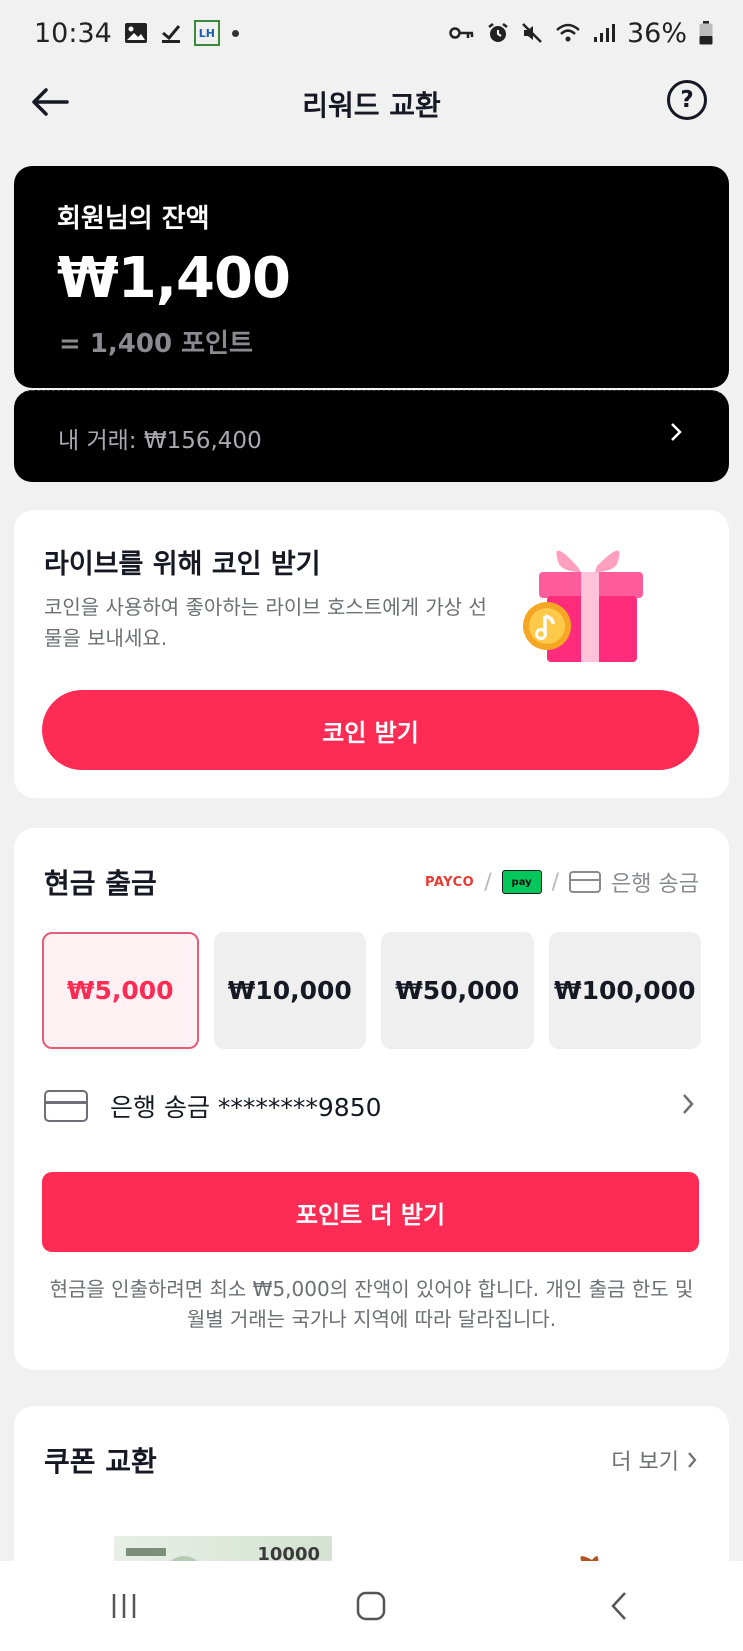  Describe the element at coordinates (133, 219) in the screenshot. I see `balance-label: 회원님의 잔액` at that location.